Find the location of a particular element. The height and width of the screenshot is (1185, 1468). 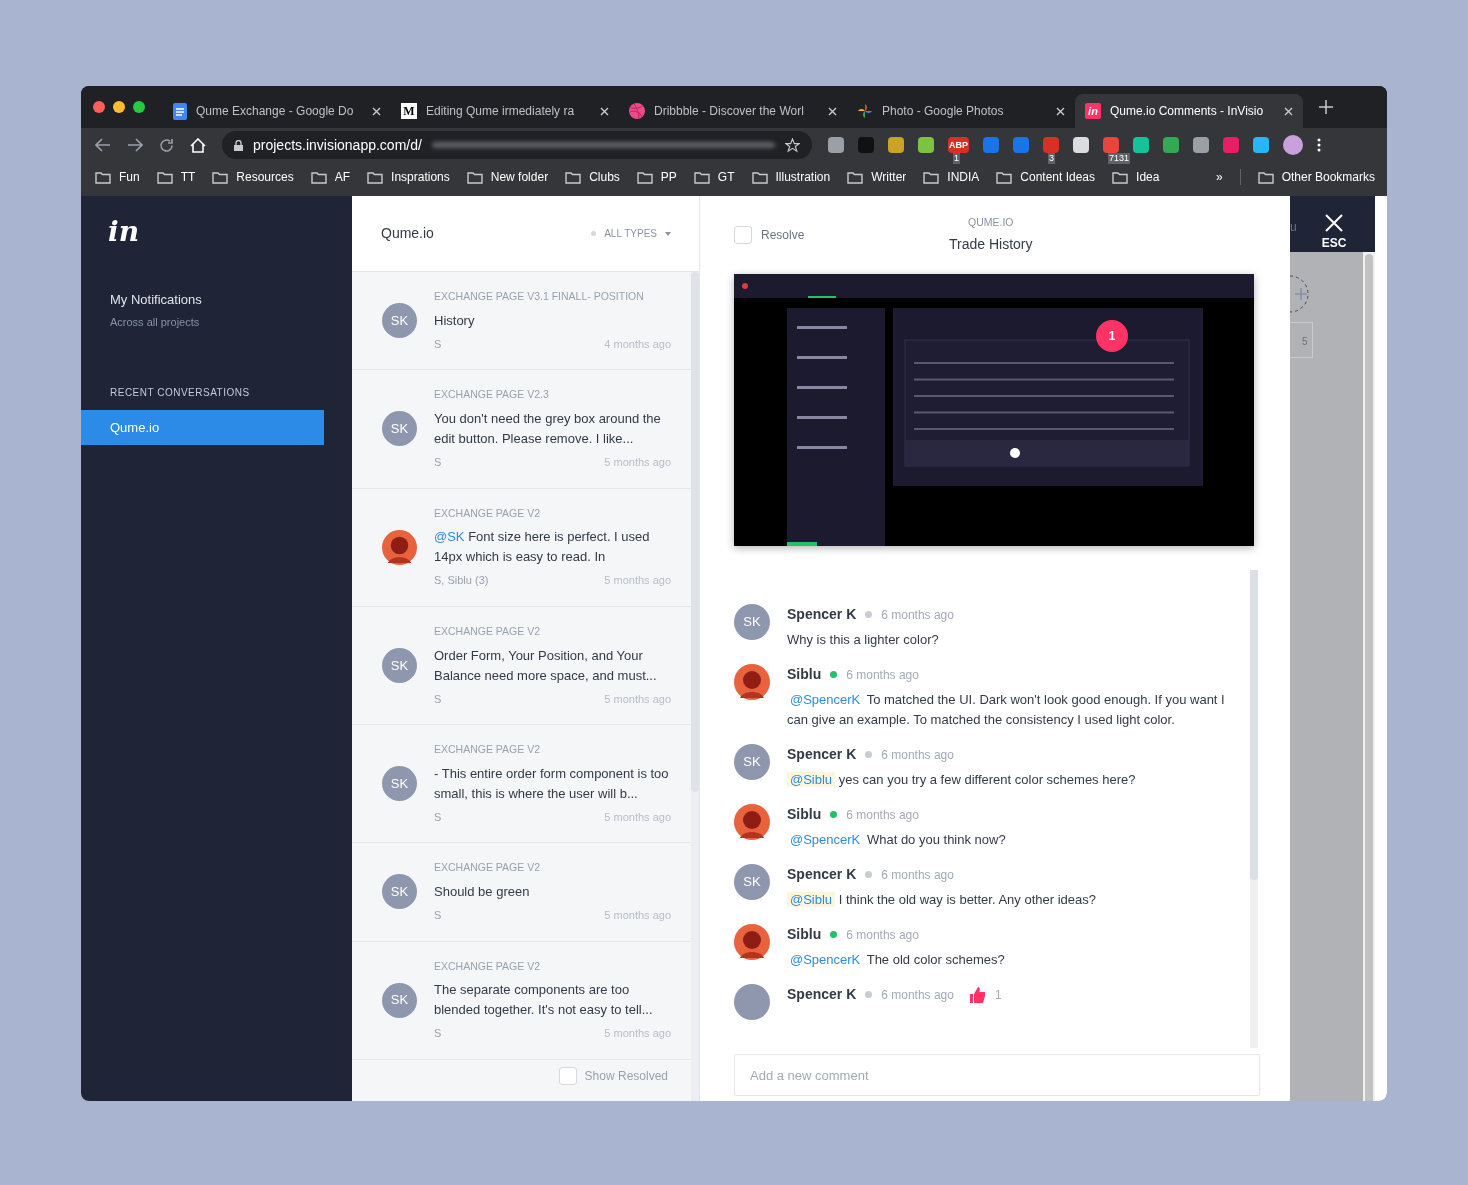

comment-input: Add a new comment is located at coordinates (997, 1075).